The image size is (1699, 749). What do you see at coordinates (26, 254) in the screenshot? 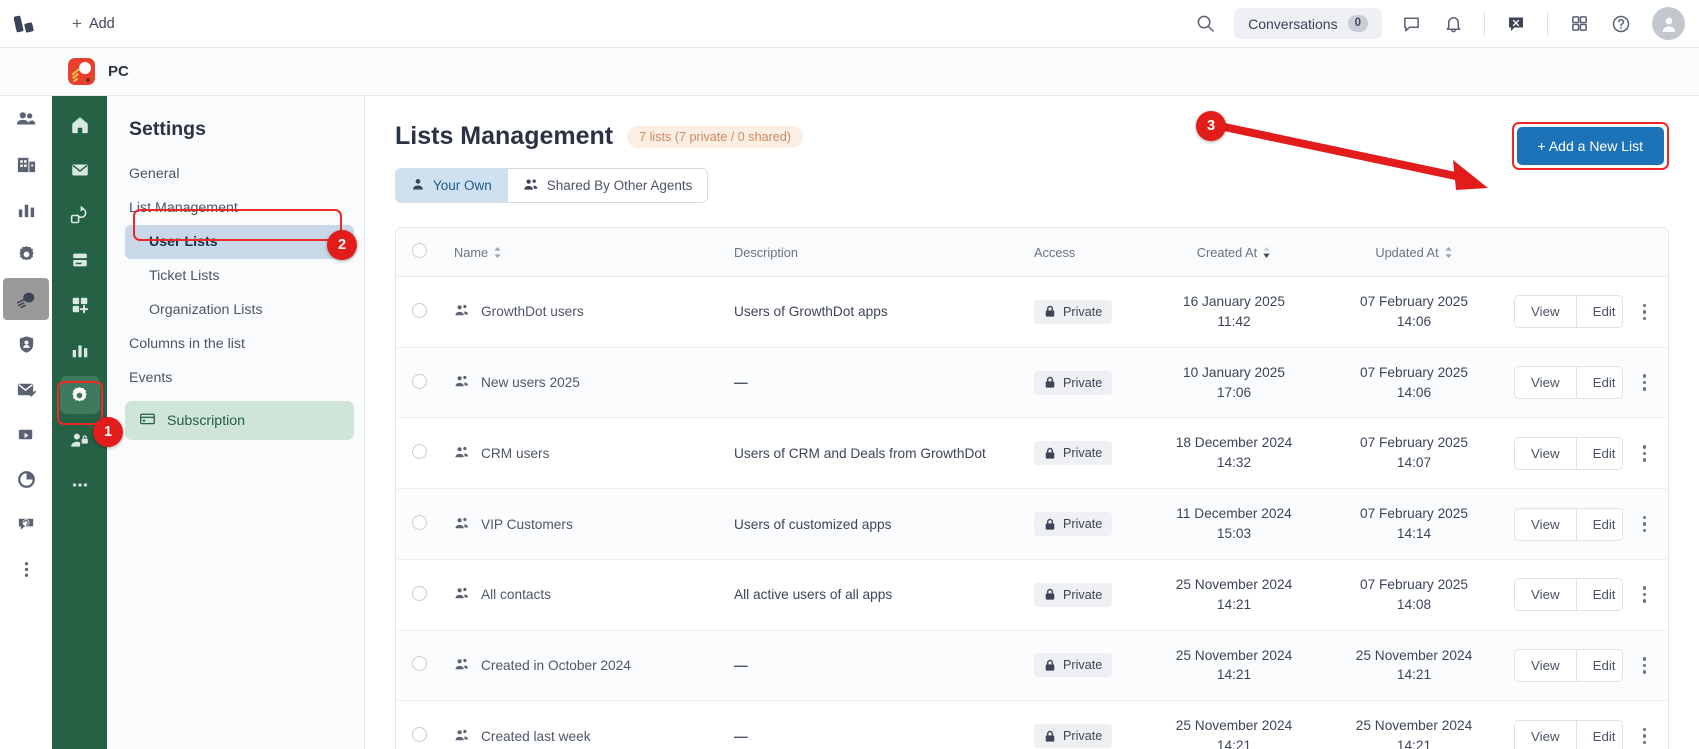
I see `rail-item-settings` at bounding box center [26, 254].